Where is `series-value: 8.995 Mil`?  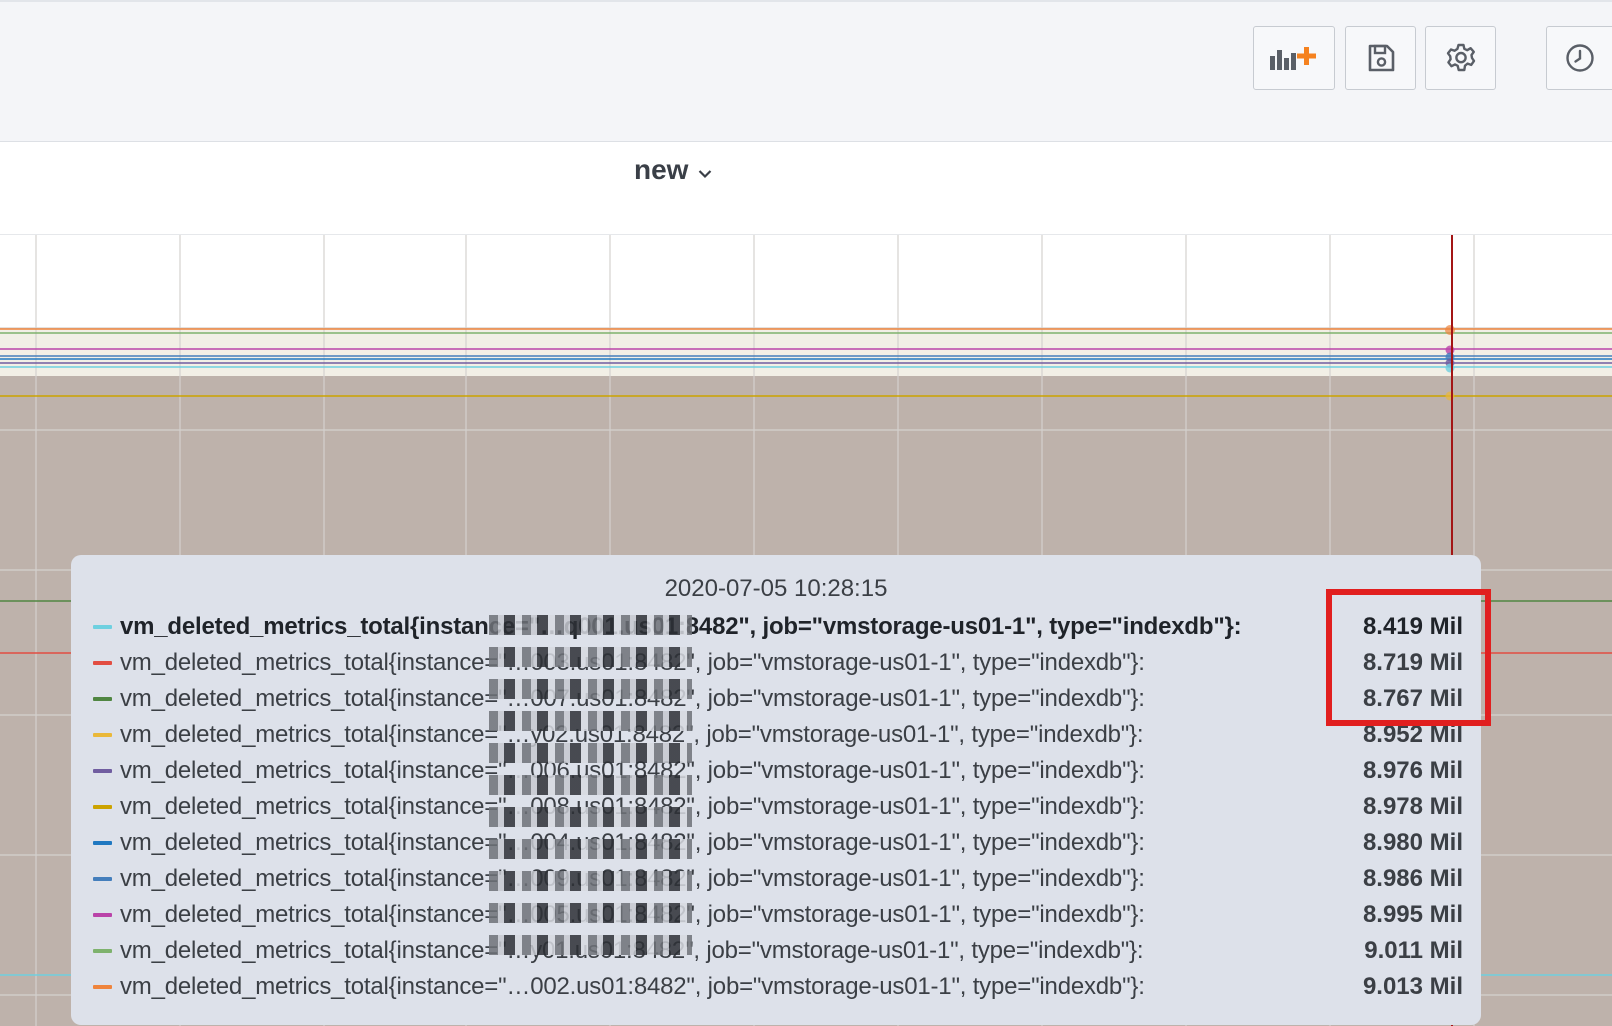 series-value: 8.995 Mil is located at coordinates (1412, 914).